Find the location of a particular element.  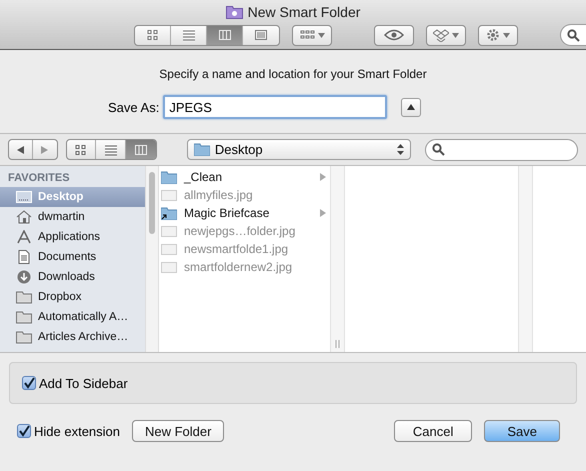

sidebar-item: Dropbox is located at coordinates (72, 297).